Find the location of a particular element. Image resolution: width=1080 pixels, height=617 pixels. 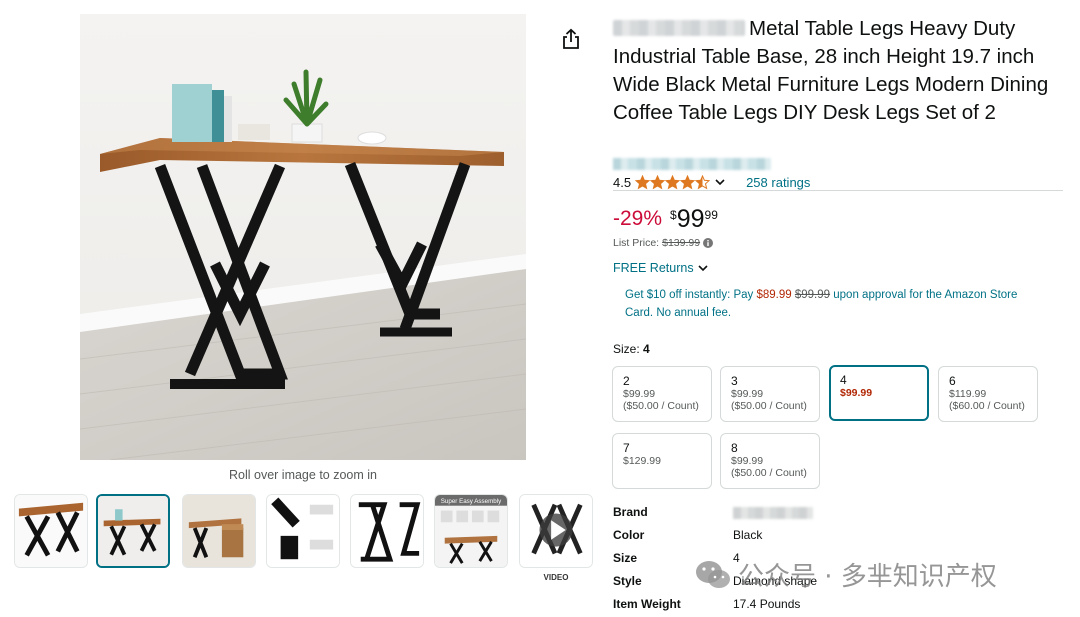

list-price-value: $139.99 is located at coordinates (681, 243).